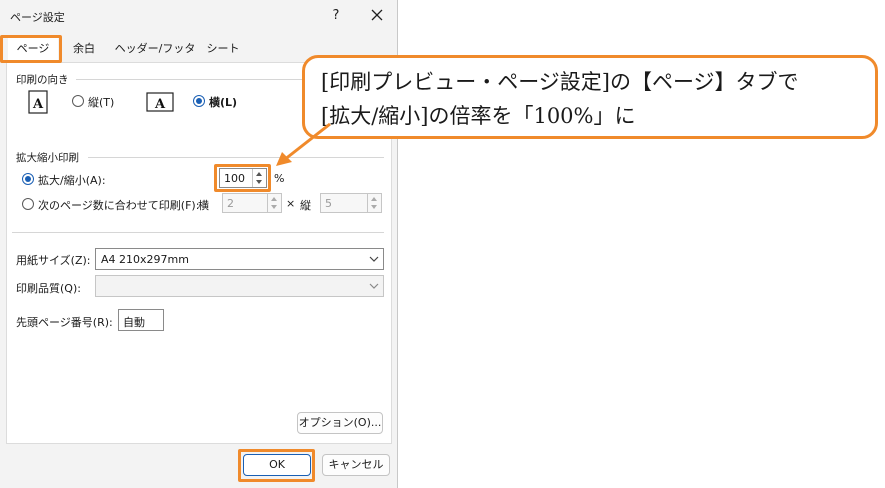 The height and width of the screenshot is (488, 885). What do you see at coordinates (84, 50) in the screenshot?
I see `tab-margins: 余白` at bounding box center [84, 50].